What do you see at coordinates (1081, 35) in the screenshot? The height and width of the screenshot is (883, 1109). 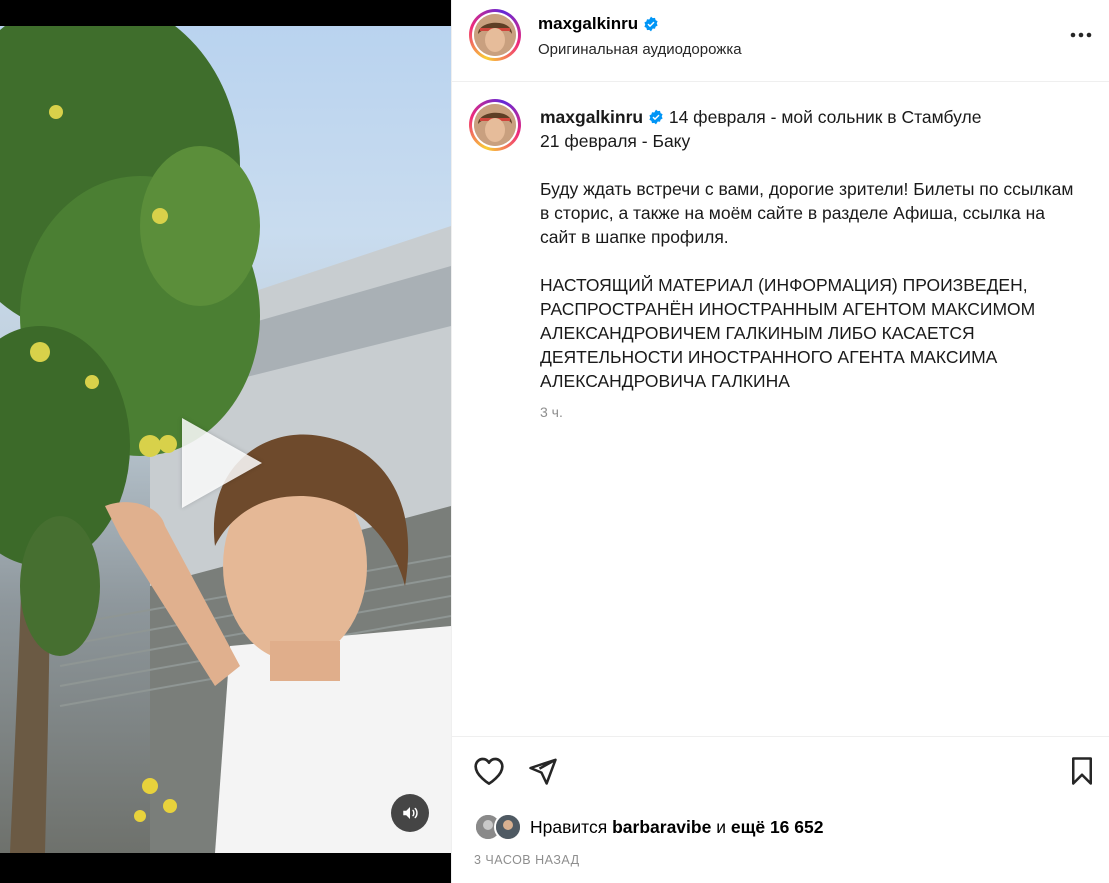 I see `more-horizontal-icon` at bounding box center [1081, 35].